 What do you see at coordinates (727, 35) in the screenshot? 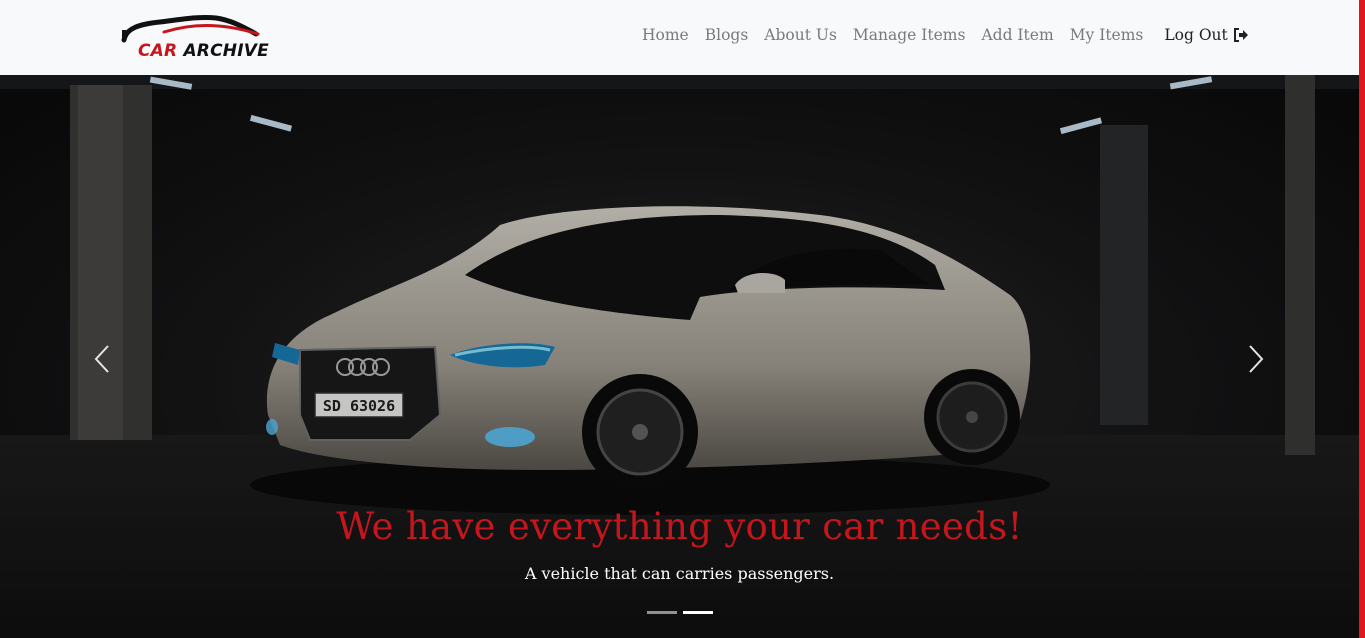
I see `nav-blogs: Blogs` at bounding box center [727, 35].